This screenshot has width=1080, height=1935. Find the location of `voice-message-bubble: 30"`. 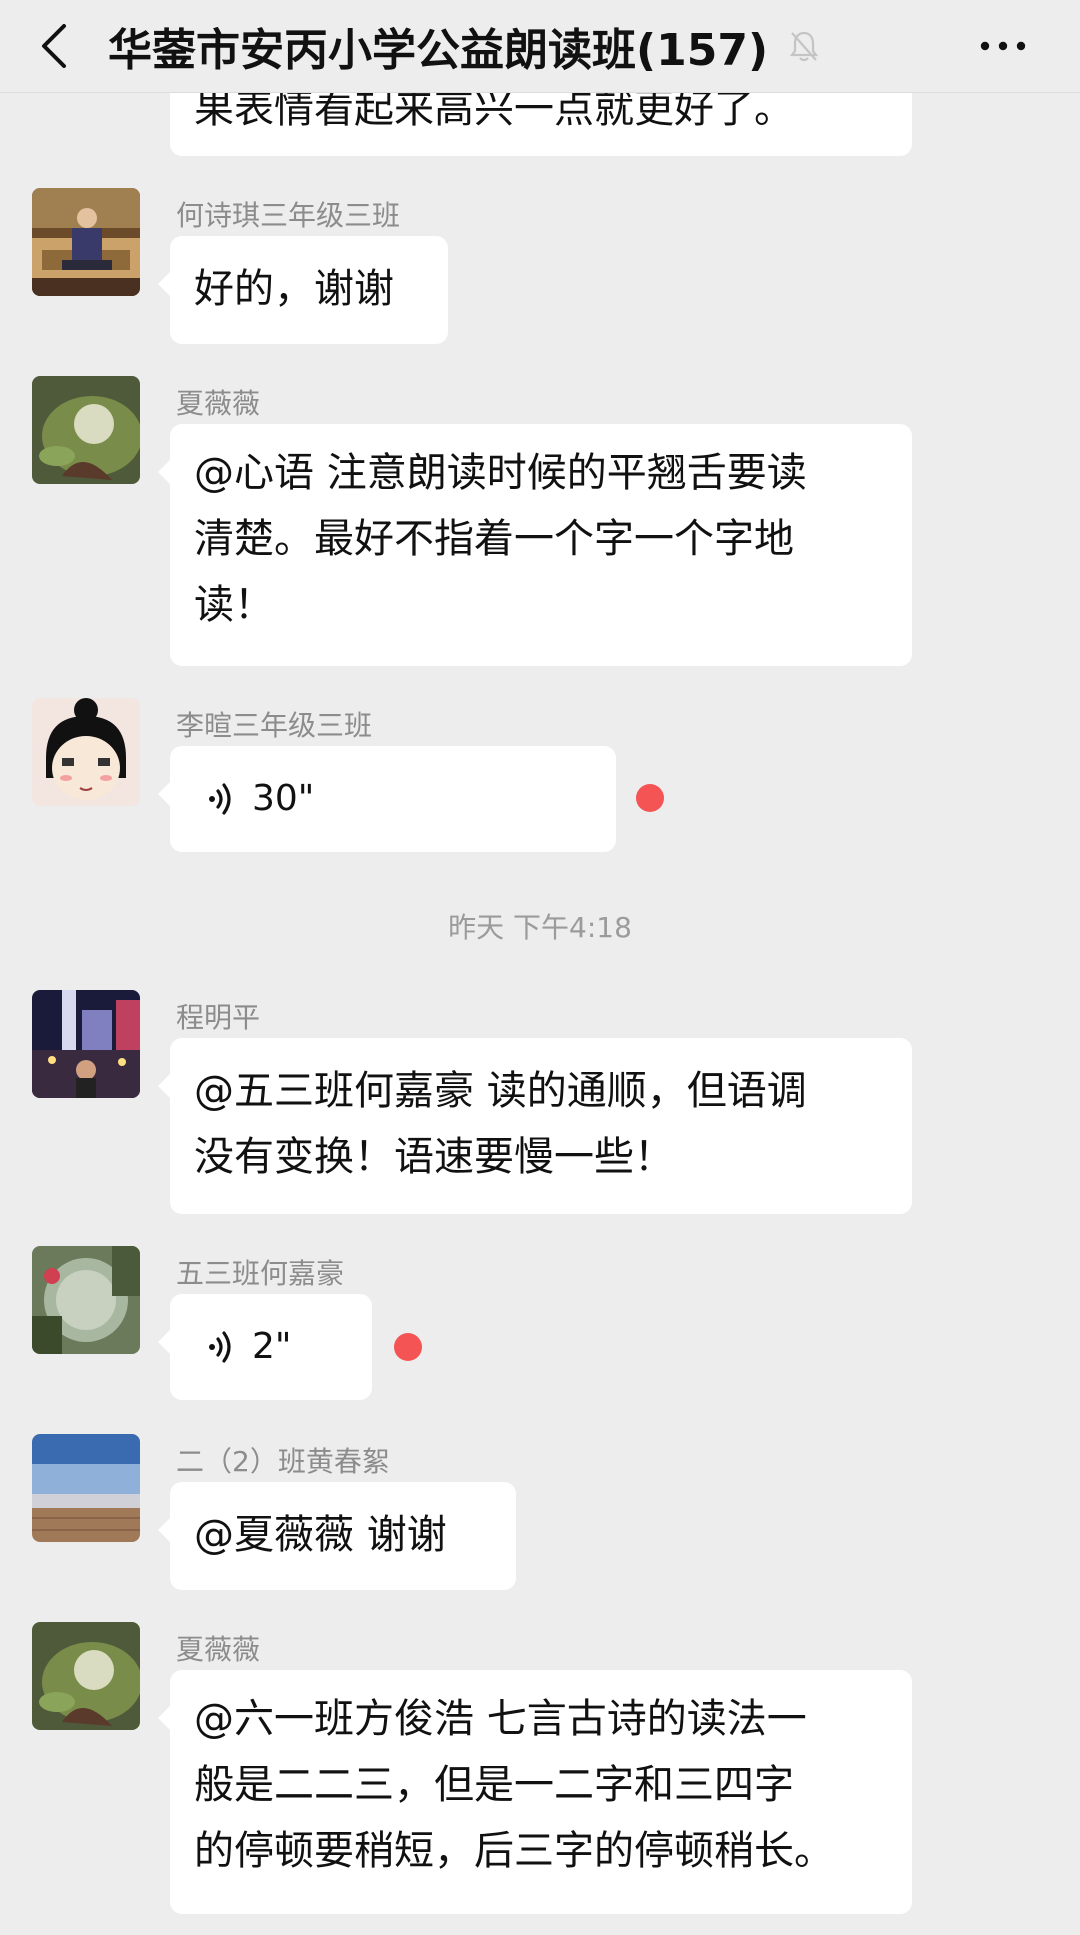

voice-message-bubble: 30" is located at coordinates (387, 799).